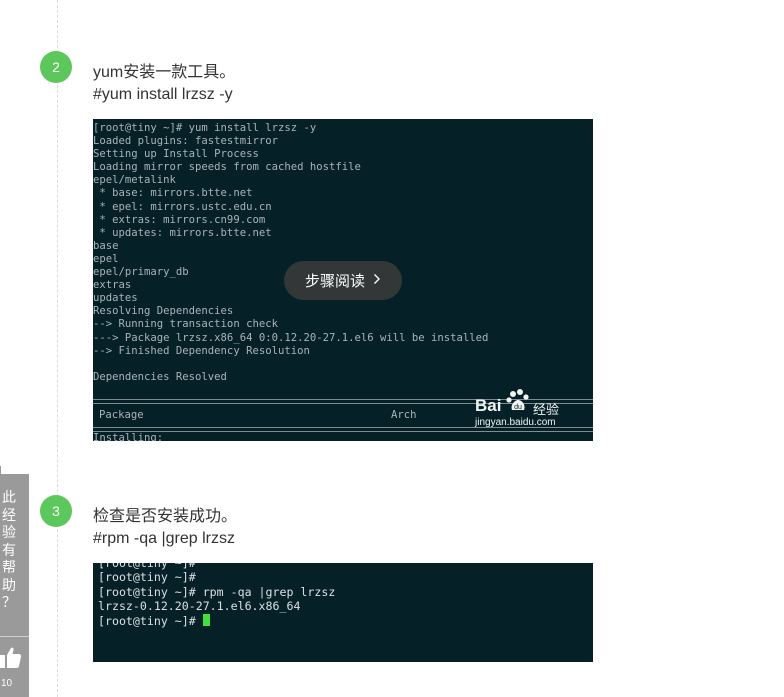 The image size is (784, 697). What do you see at coordinates (185, 324) in the screenshot?
I see `terminal-line: --> Running transaction check` at bounding box center [185, 324].